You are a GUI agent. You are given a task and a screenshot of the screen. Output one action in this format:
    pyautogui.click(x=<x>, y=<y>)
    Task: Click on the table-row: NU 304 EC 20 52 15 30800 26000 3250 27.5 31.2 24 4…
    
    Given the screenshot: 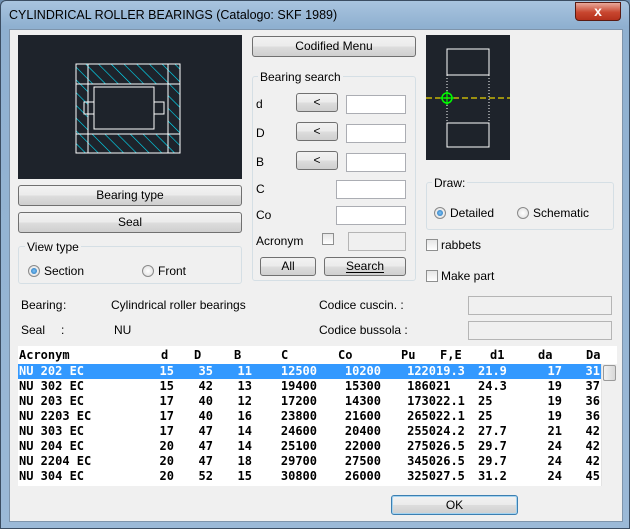 What is the action you would take?
    pyautogui.click(x=309, y=476)
    